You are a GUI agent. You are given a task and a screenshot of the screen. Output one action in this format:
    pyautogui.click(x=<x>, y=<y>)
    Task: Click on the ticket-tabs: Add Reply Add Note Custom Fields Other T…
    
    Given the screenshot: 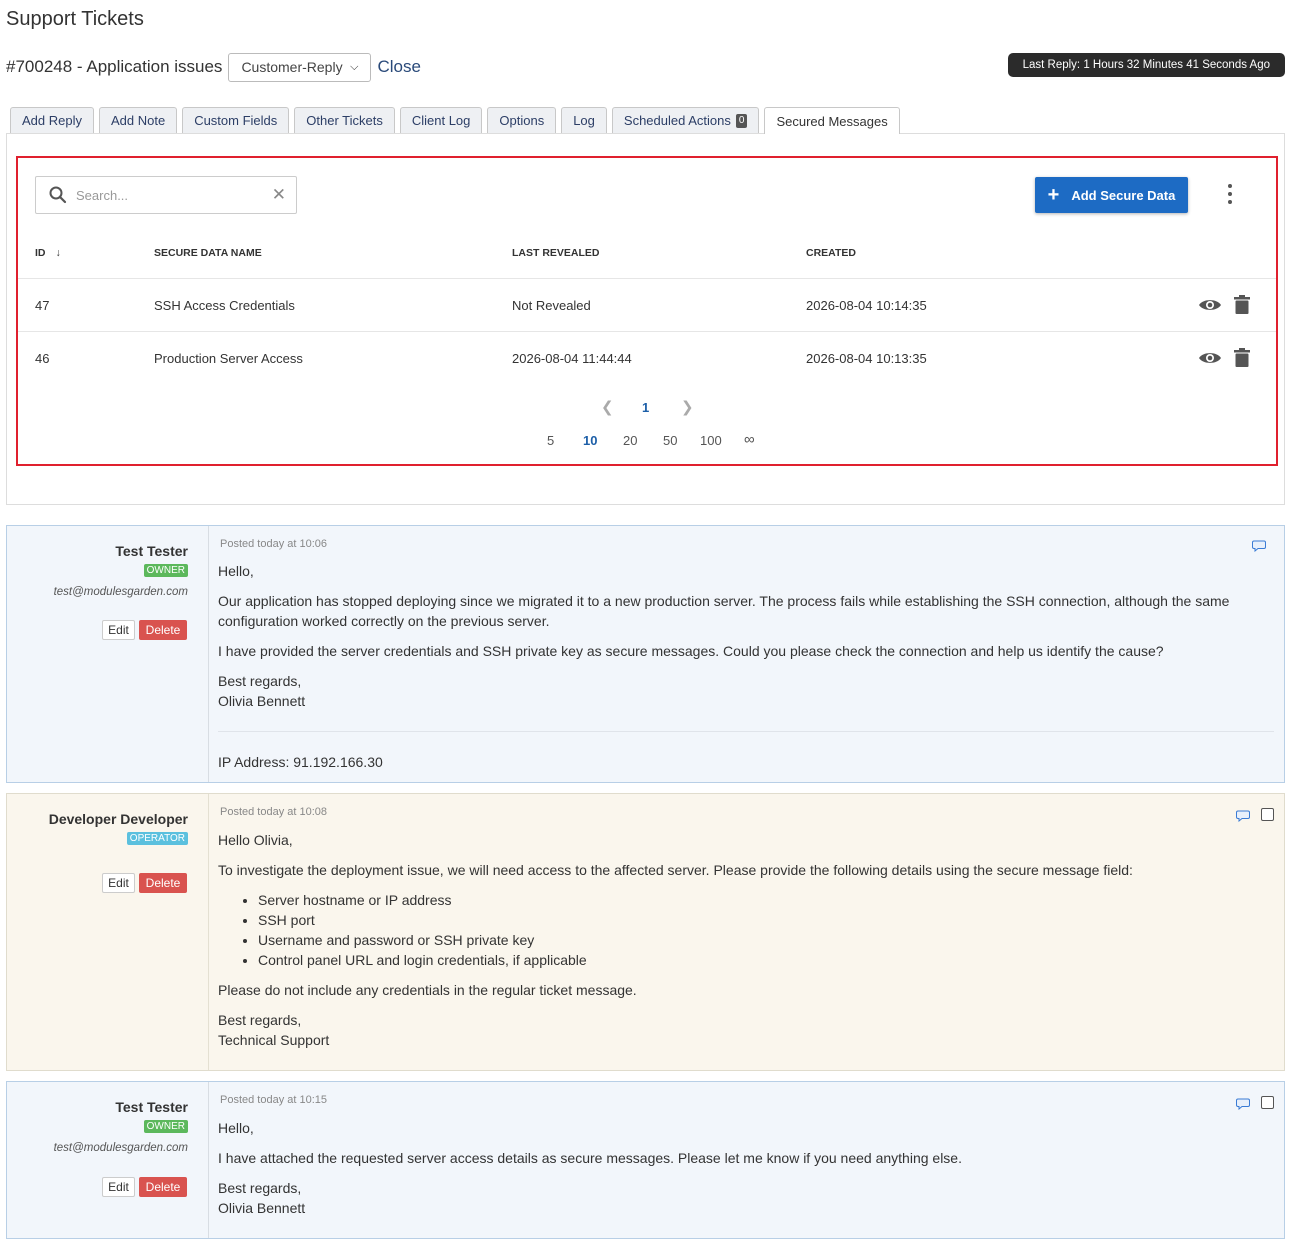 What is the action you would take?
    pyautogui.click(x=457, y=120)
    